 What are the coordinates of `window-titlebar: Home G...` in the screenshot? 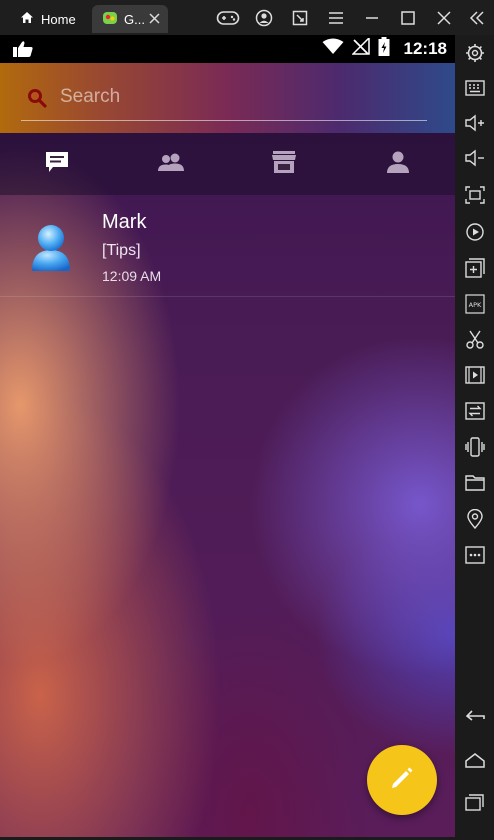 It's located at (247, 17).